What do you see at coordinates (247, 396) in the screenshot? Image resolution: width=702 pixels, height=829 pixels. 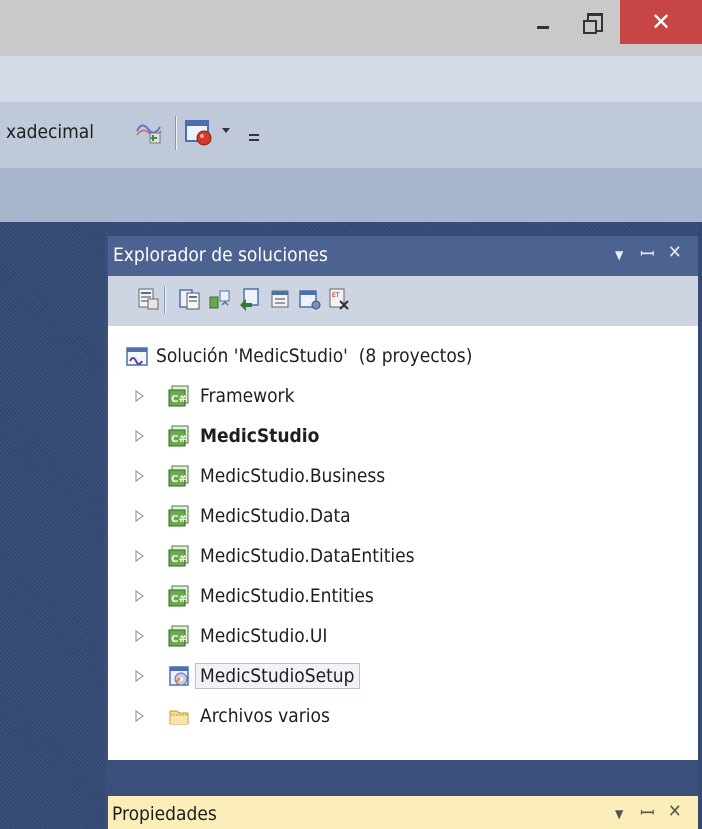 I see `tree-item-label: Framework` at bounding box center [247, 396].